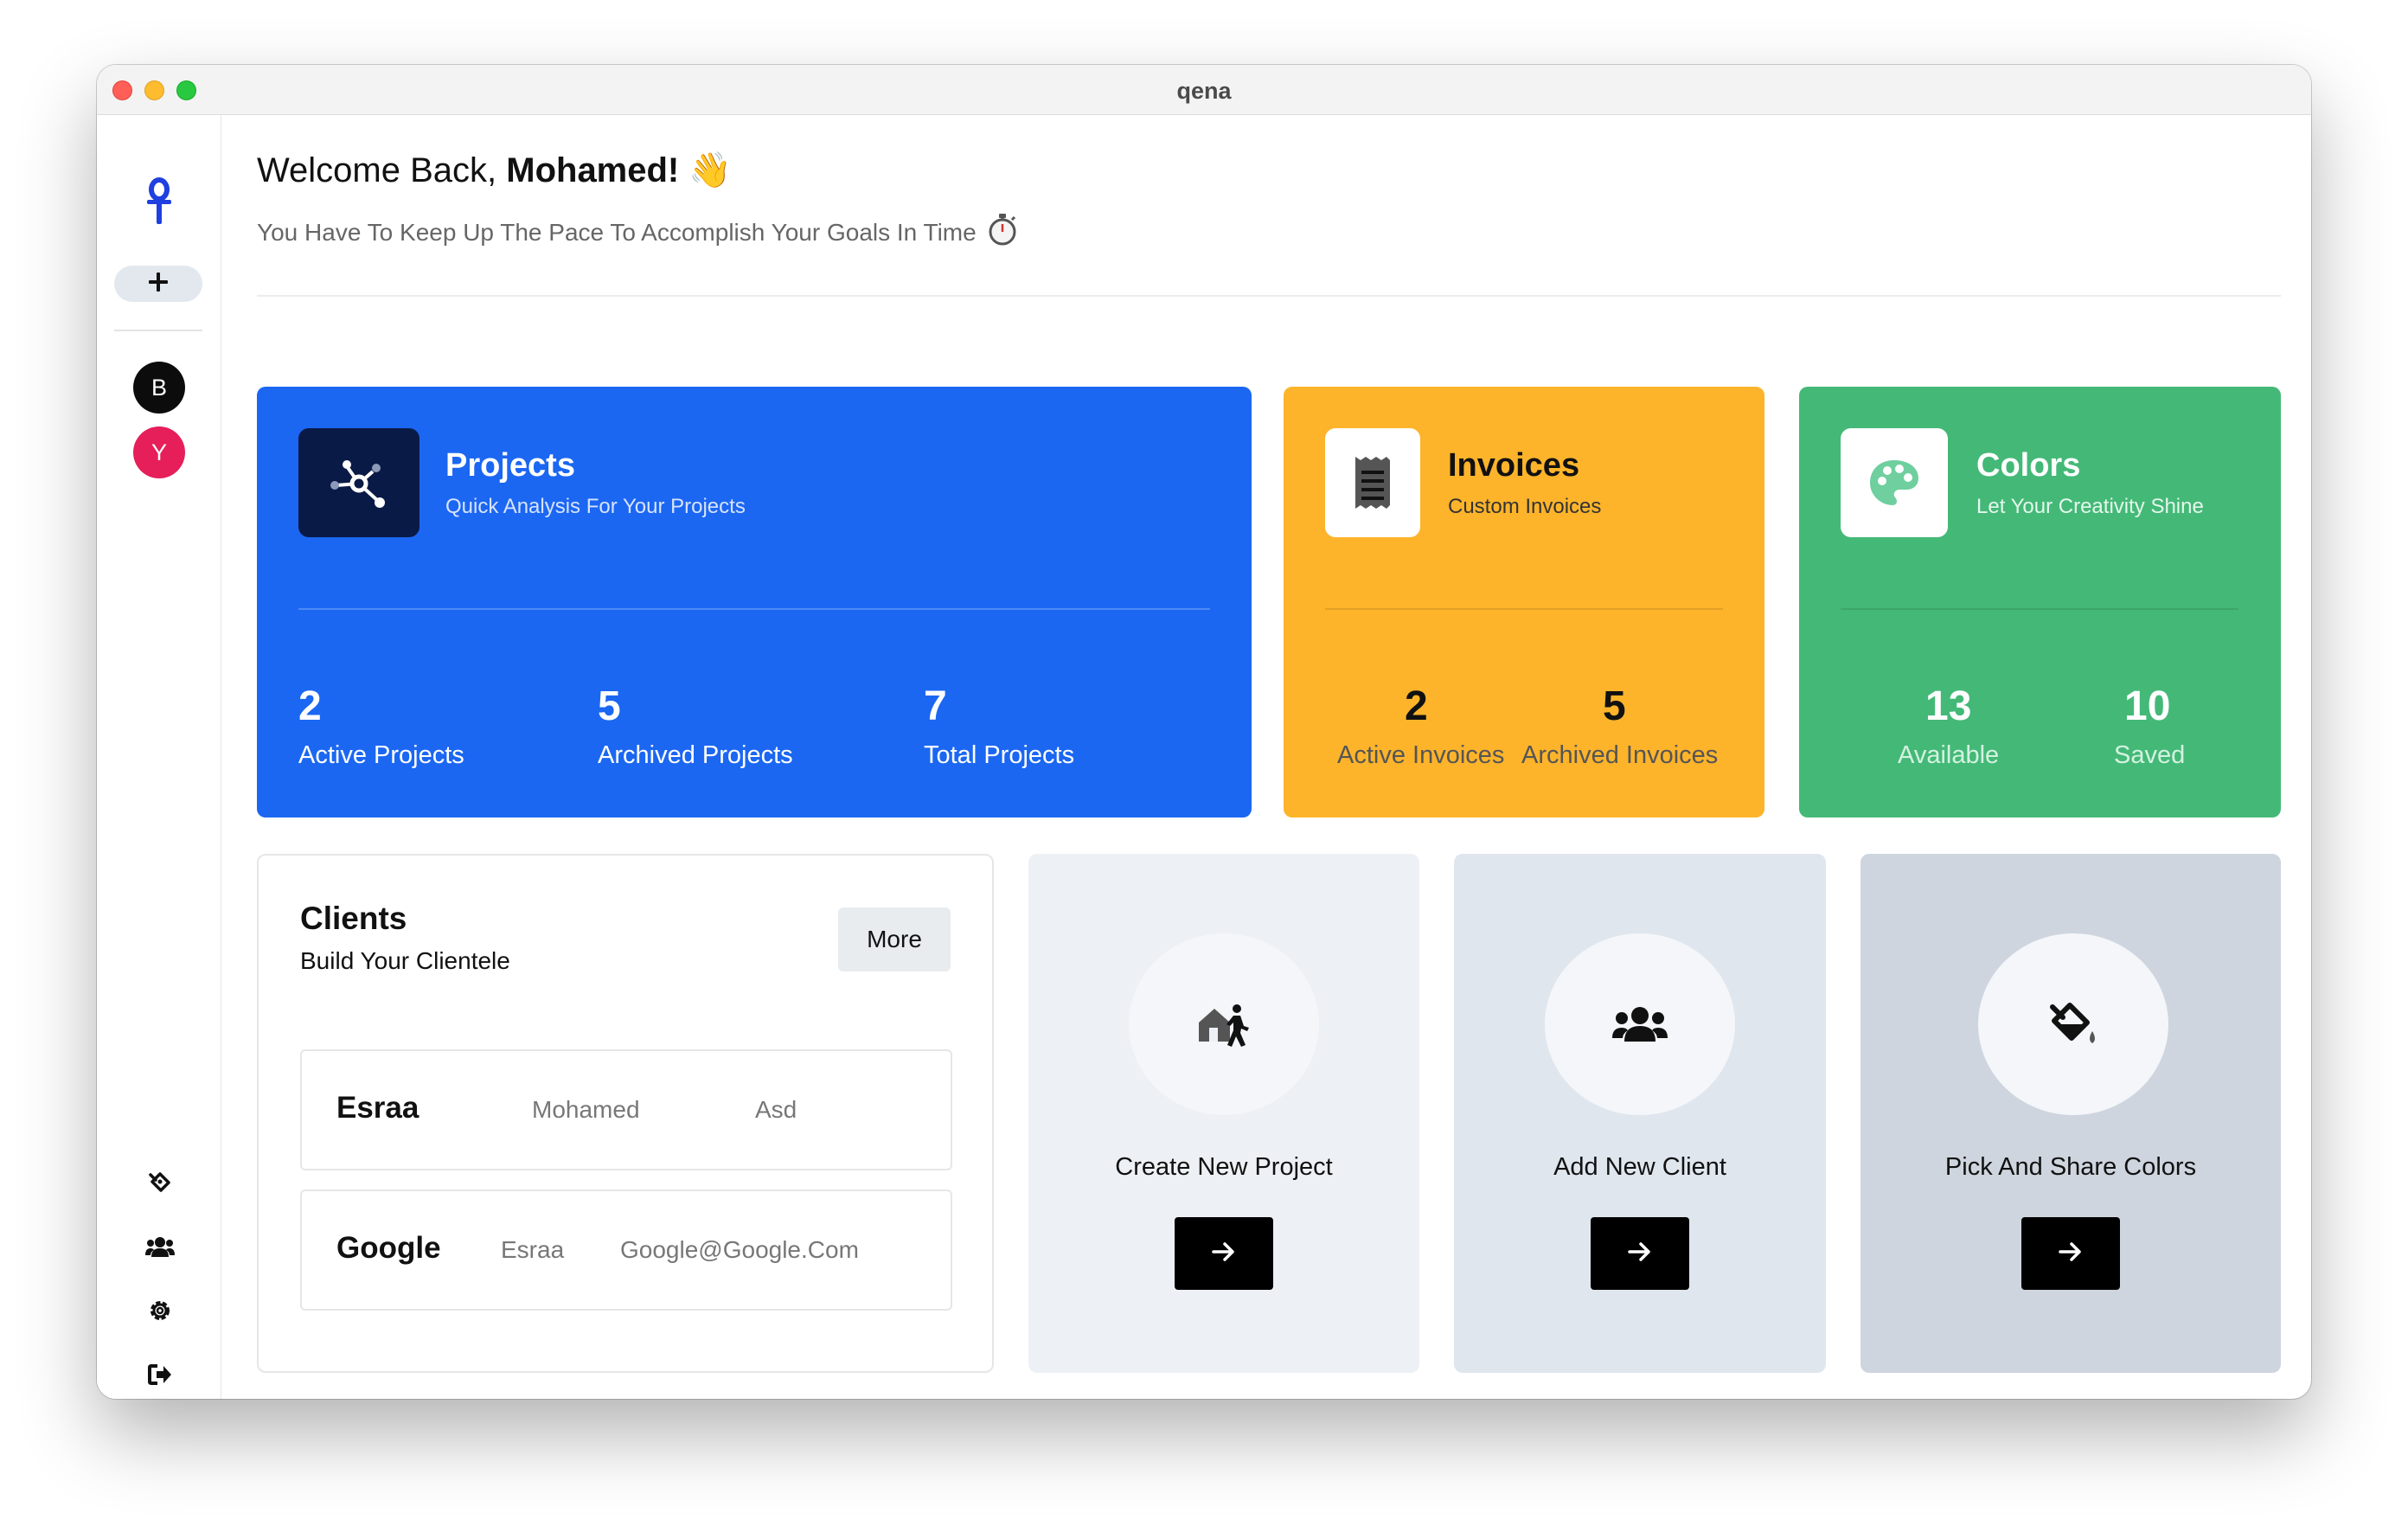  Describe the element at coordinates (159, 388) in the screenshot. I see `workspace-avatar-b: B` at that location.